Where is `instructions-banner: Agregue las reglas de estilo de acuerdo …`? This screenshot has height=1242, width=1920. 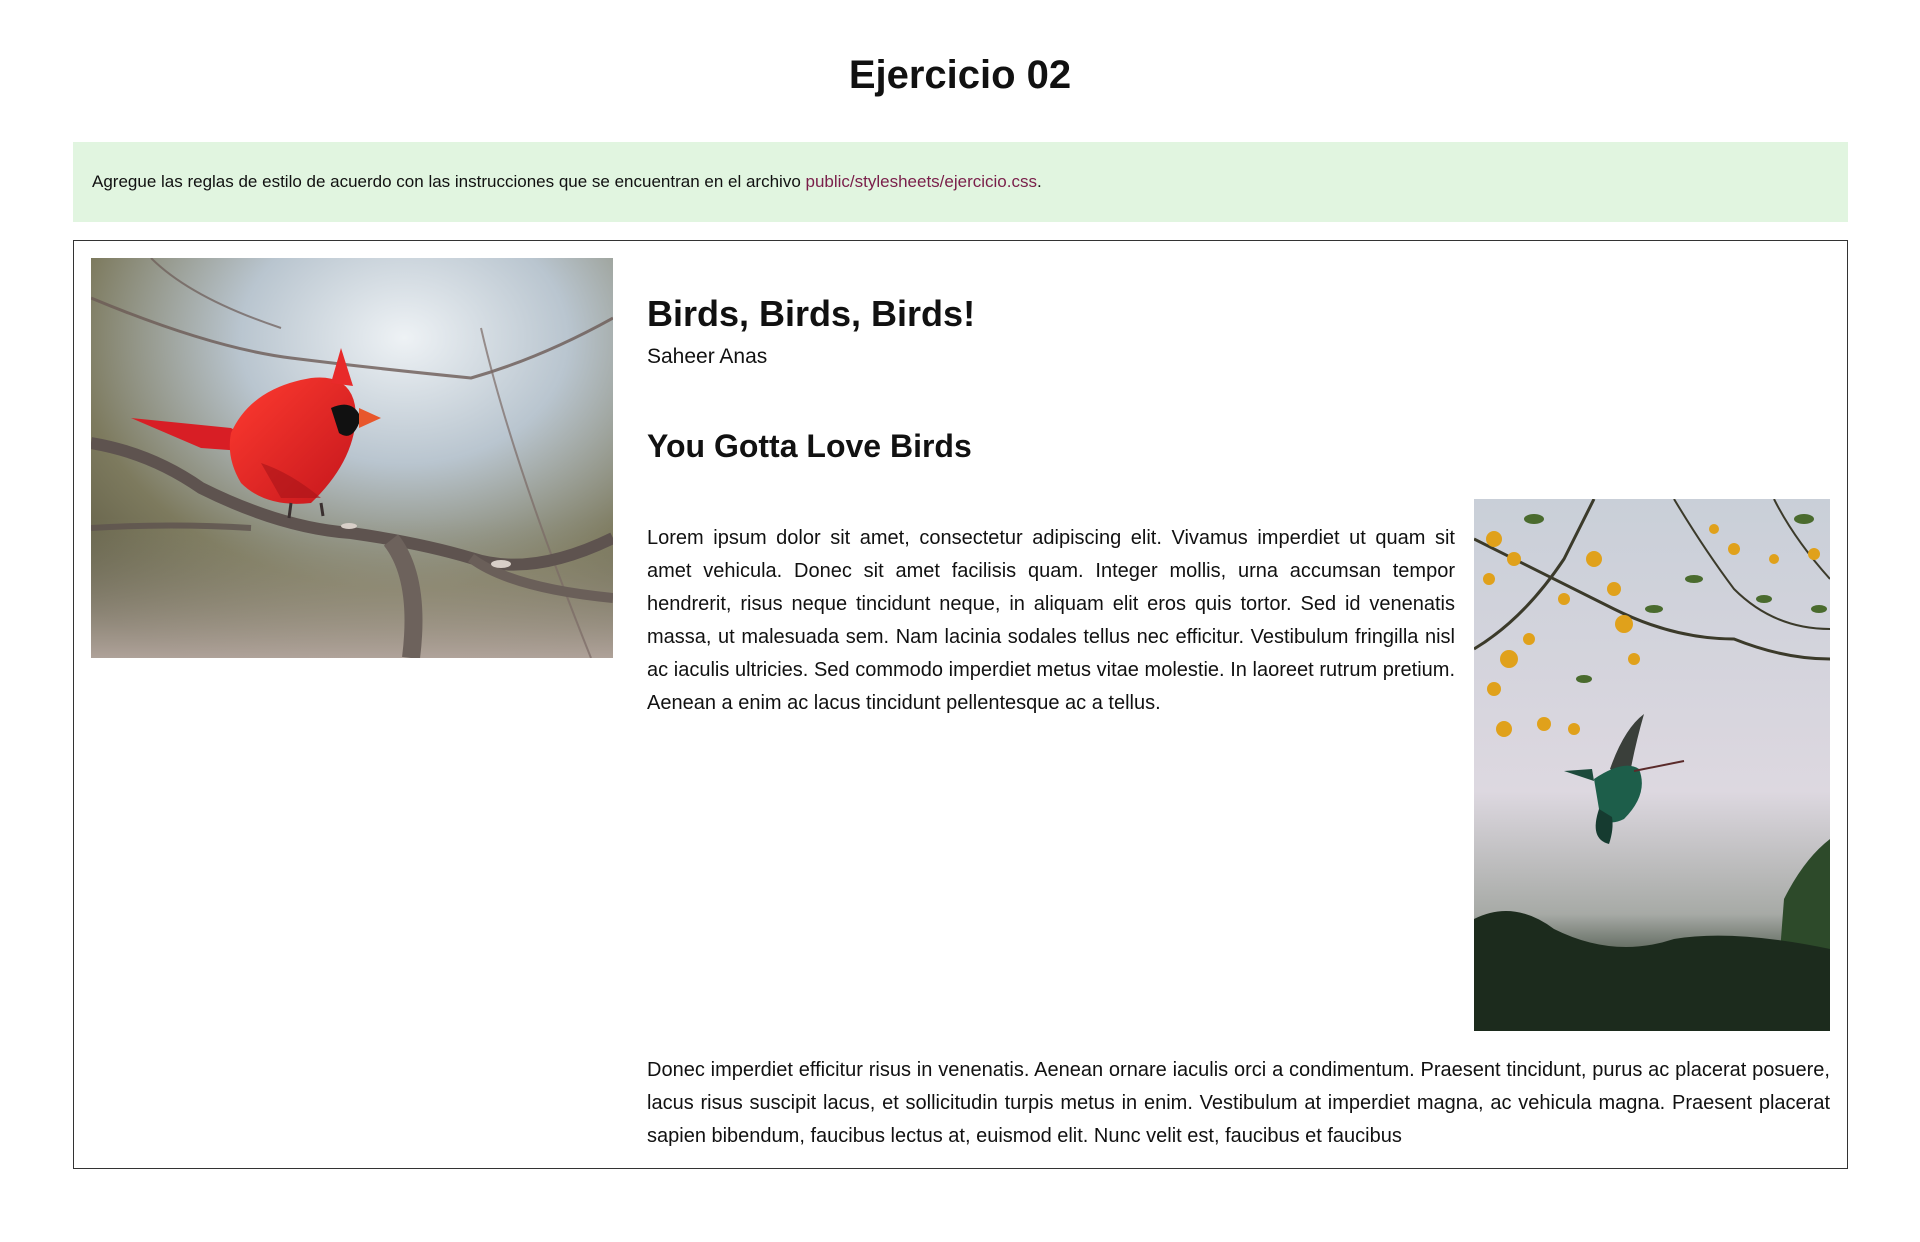
instructions-banner: Agregue las reglas de estilo de acuerdo … is located at coordinates (960, 182).